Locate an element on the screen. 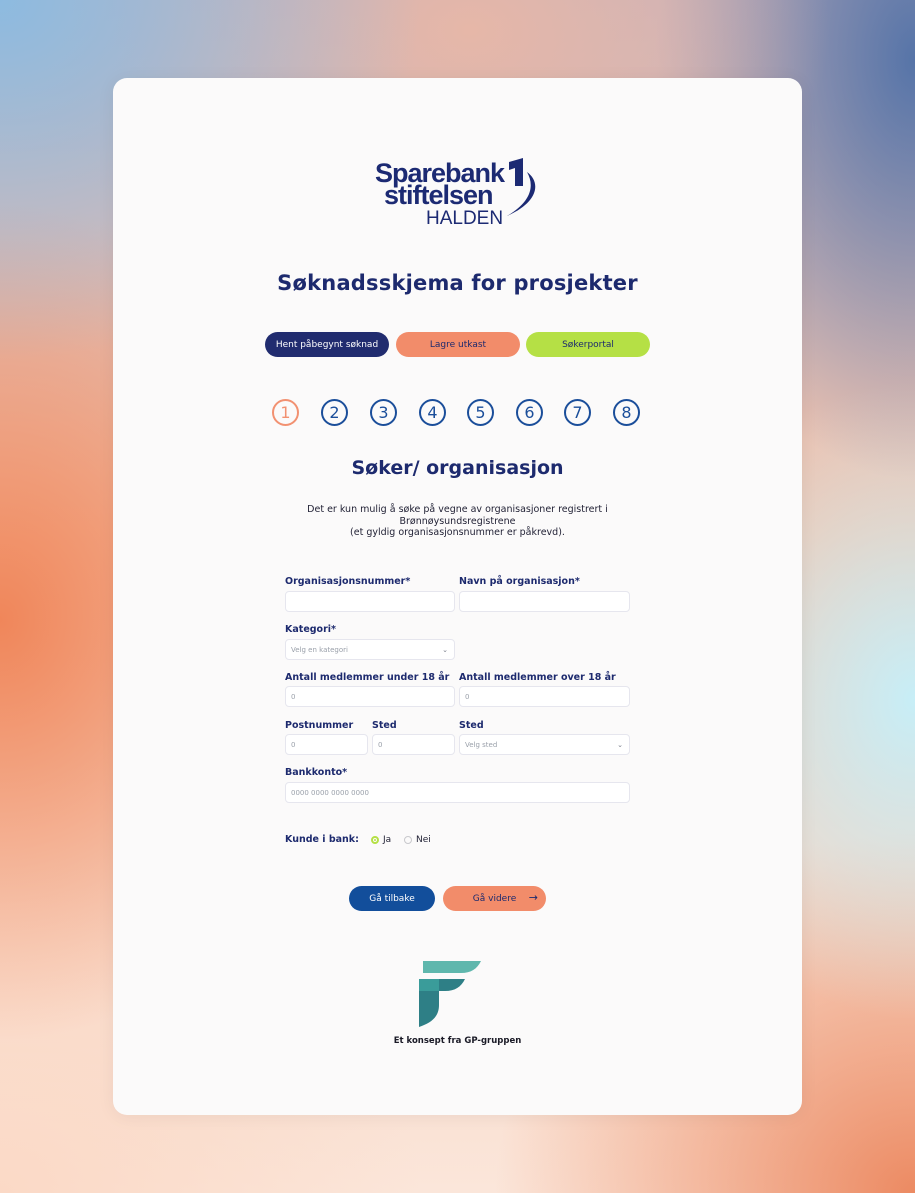 Image resolution: width=915 pixels, height=1193 pixels. members-under-input: 0 is located at coordinates (370, 696).